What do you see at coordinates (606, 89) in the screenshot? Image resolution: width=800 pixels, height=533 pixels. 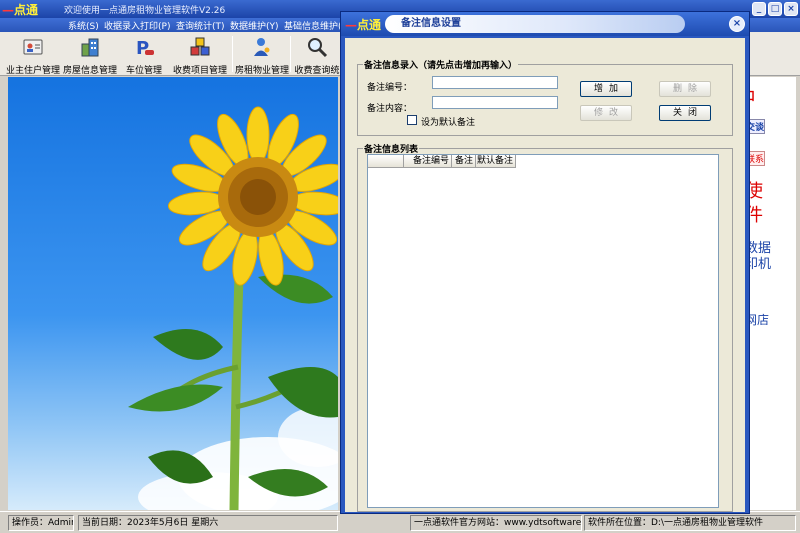 I see `add-button: 增加` at bounding box center [606, 89].